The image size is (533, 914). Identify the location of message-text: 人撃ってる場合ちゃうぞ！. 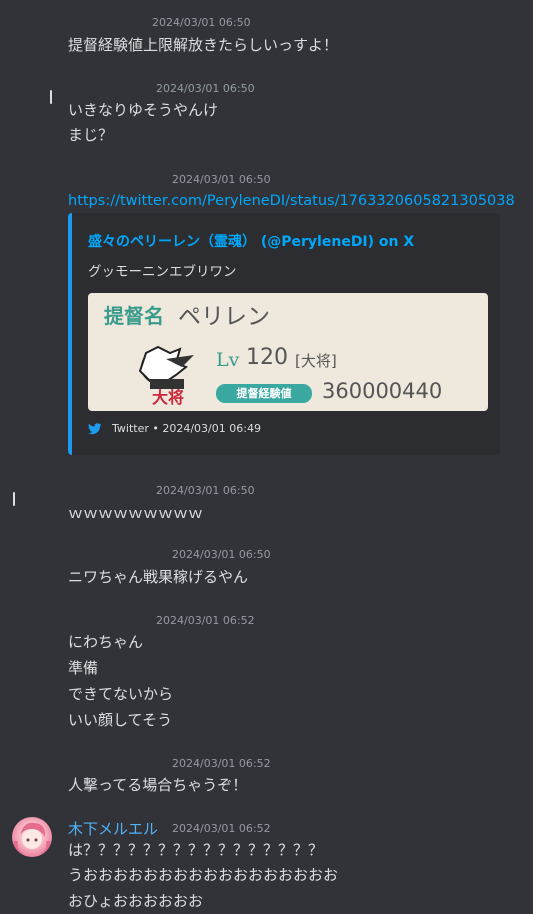
(158, 785).